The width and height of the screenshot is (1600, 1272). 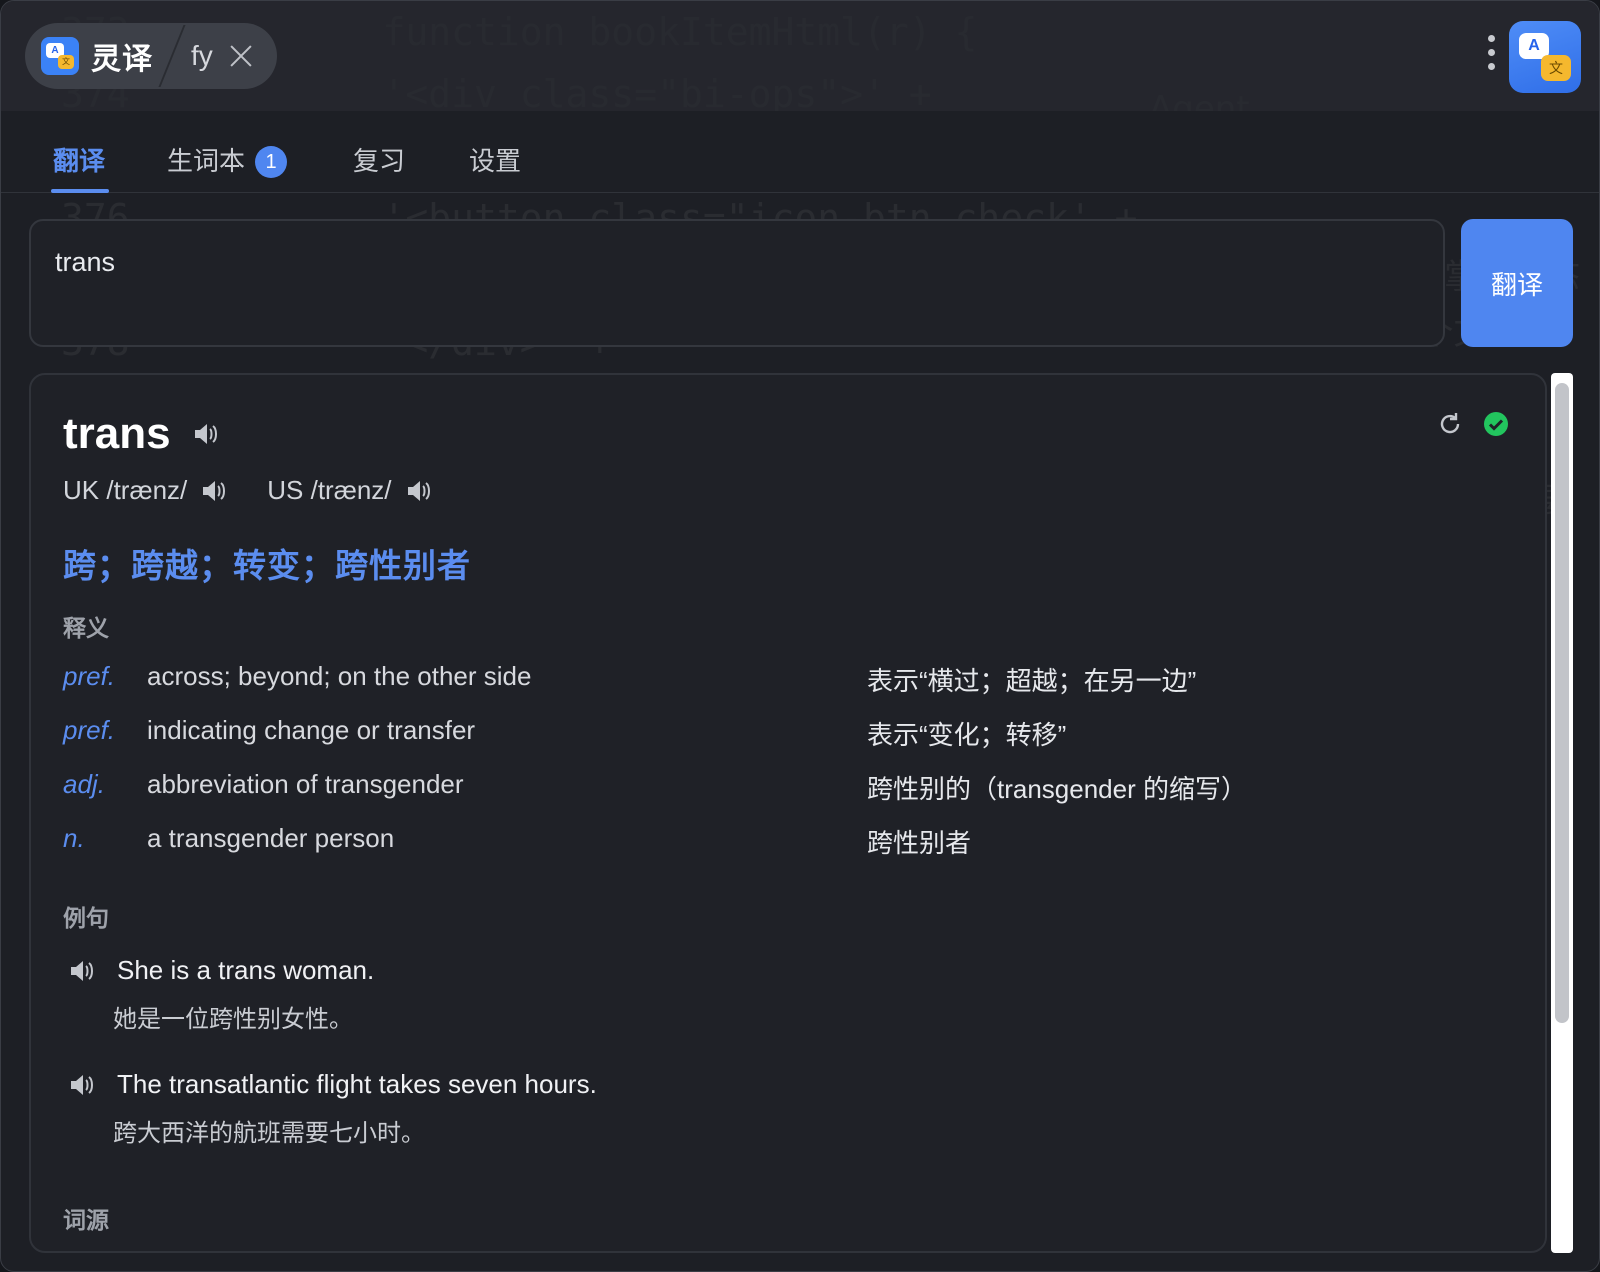 What do you see at coordinates (271, 838) in the screenshot?
I see `definition-en: a transgender person` at bounding box center [271, 838].